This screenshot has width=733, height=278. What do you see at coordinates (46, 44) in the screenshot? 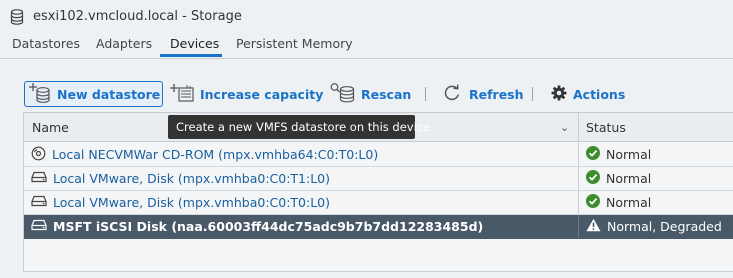
I see `tab-datastores: Datastores` at bounding box center [46, 44].